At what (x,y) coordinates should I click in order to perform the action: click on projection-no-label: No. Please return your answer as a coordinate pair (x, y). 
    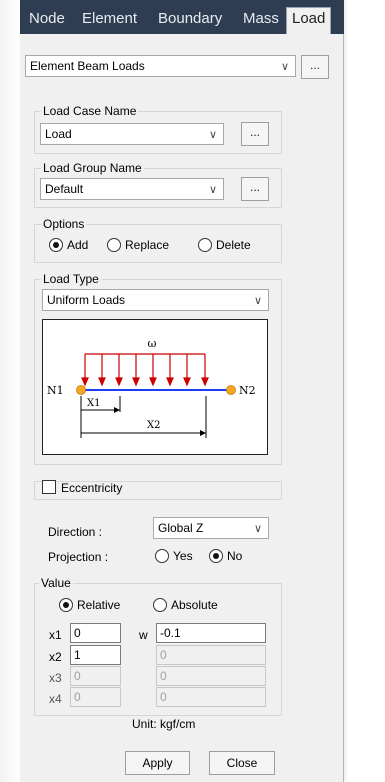
    Looking at the image, I should click on (235, 556).